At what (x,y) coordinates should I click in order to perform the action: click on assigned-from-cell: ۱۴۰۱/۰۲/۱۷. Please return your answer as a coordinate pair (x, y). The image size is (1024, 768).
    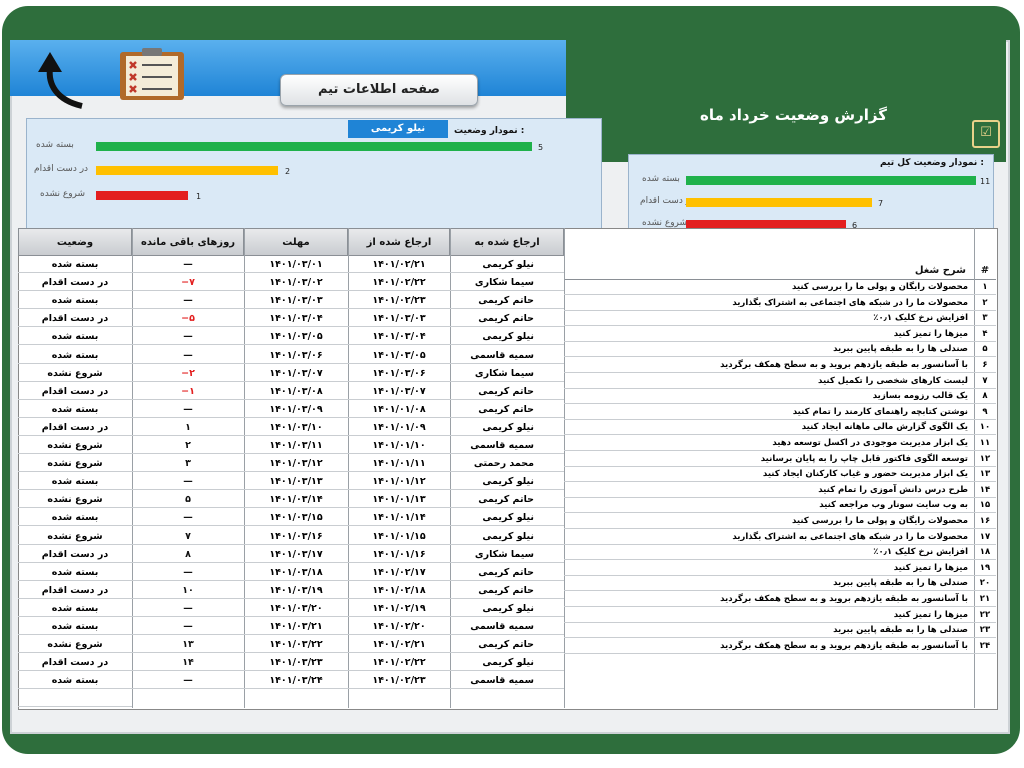
    Looking at the image, I should click on (399, 572).